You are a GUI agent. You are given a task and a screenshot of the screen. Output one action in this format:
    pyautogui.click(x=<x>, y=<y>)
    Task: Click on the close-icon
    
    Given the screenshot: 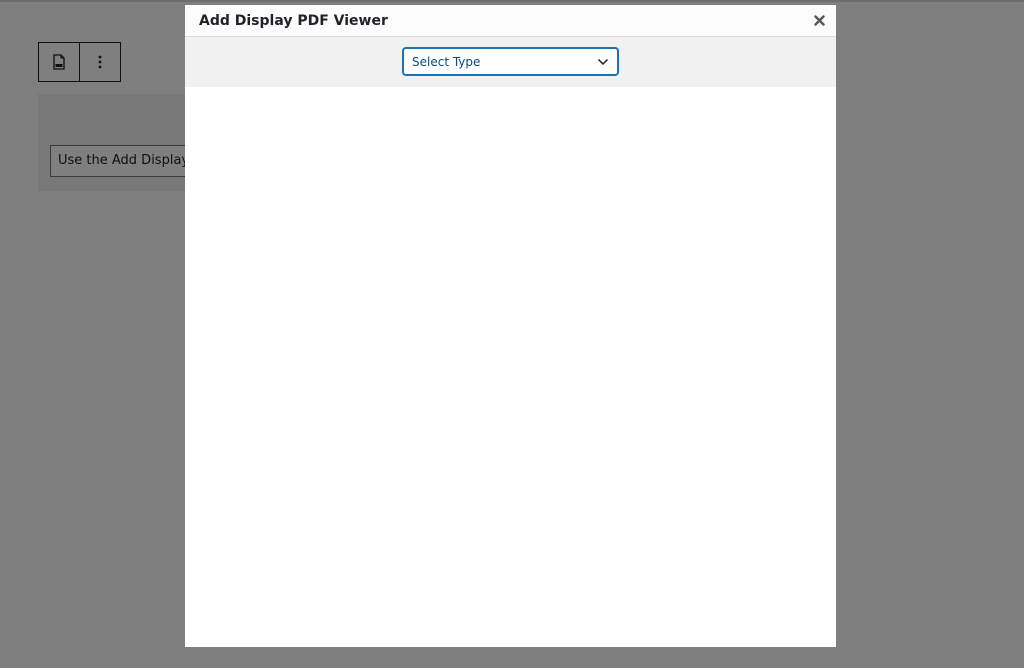 What is the action you would take?
    pyautogui.click(x=819, y=20)
    